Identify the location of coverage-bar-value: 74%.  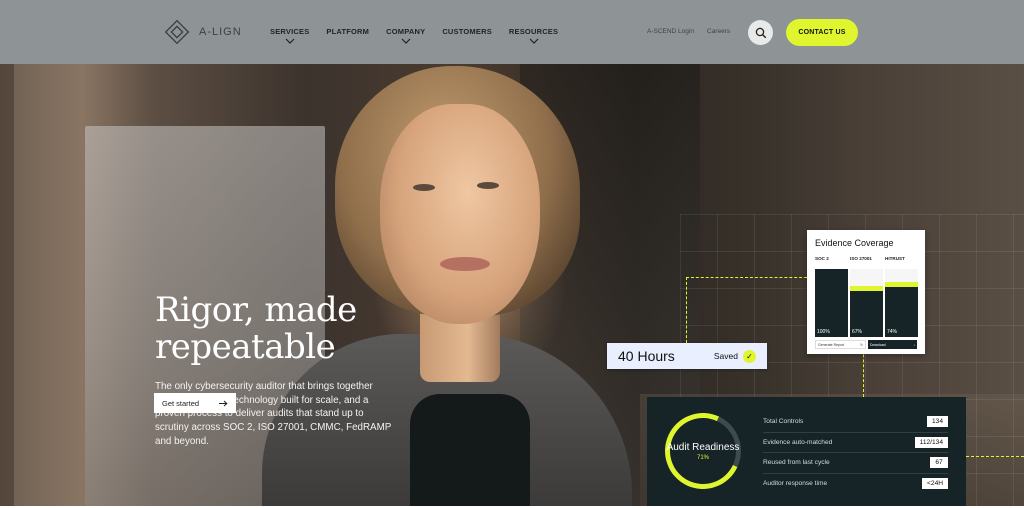
(892, 332).